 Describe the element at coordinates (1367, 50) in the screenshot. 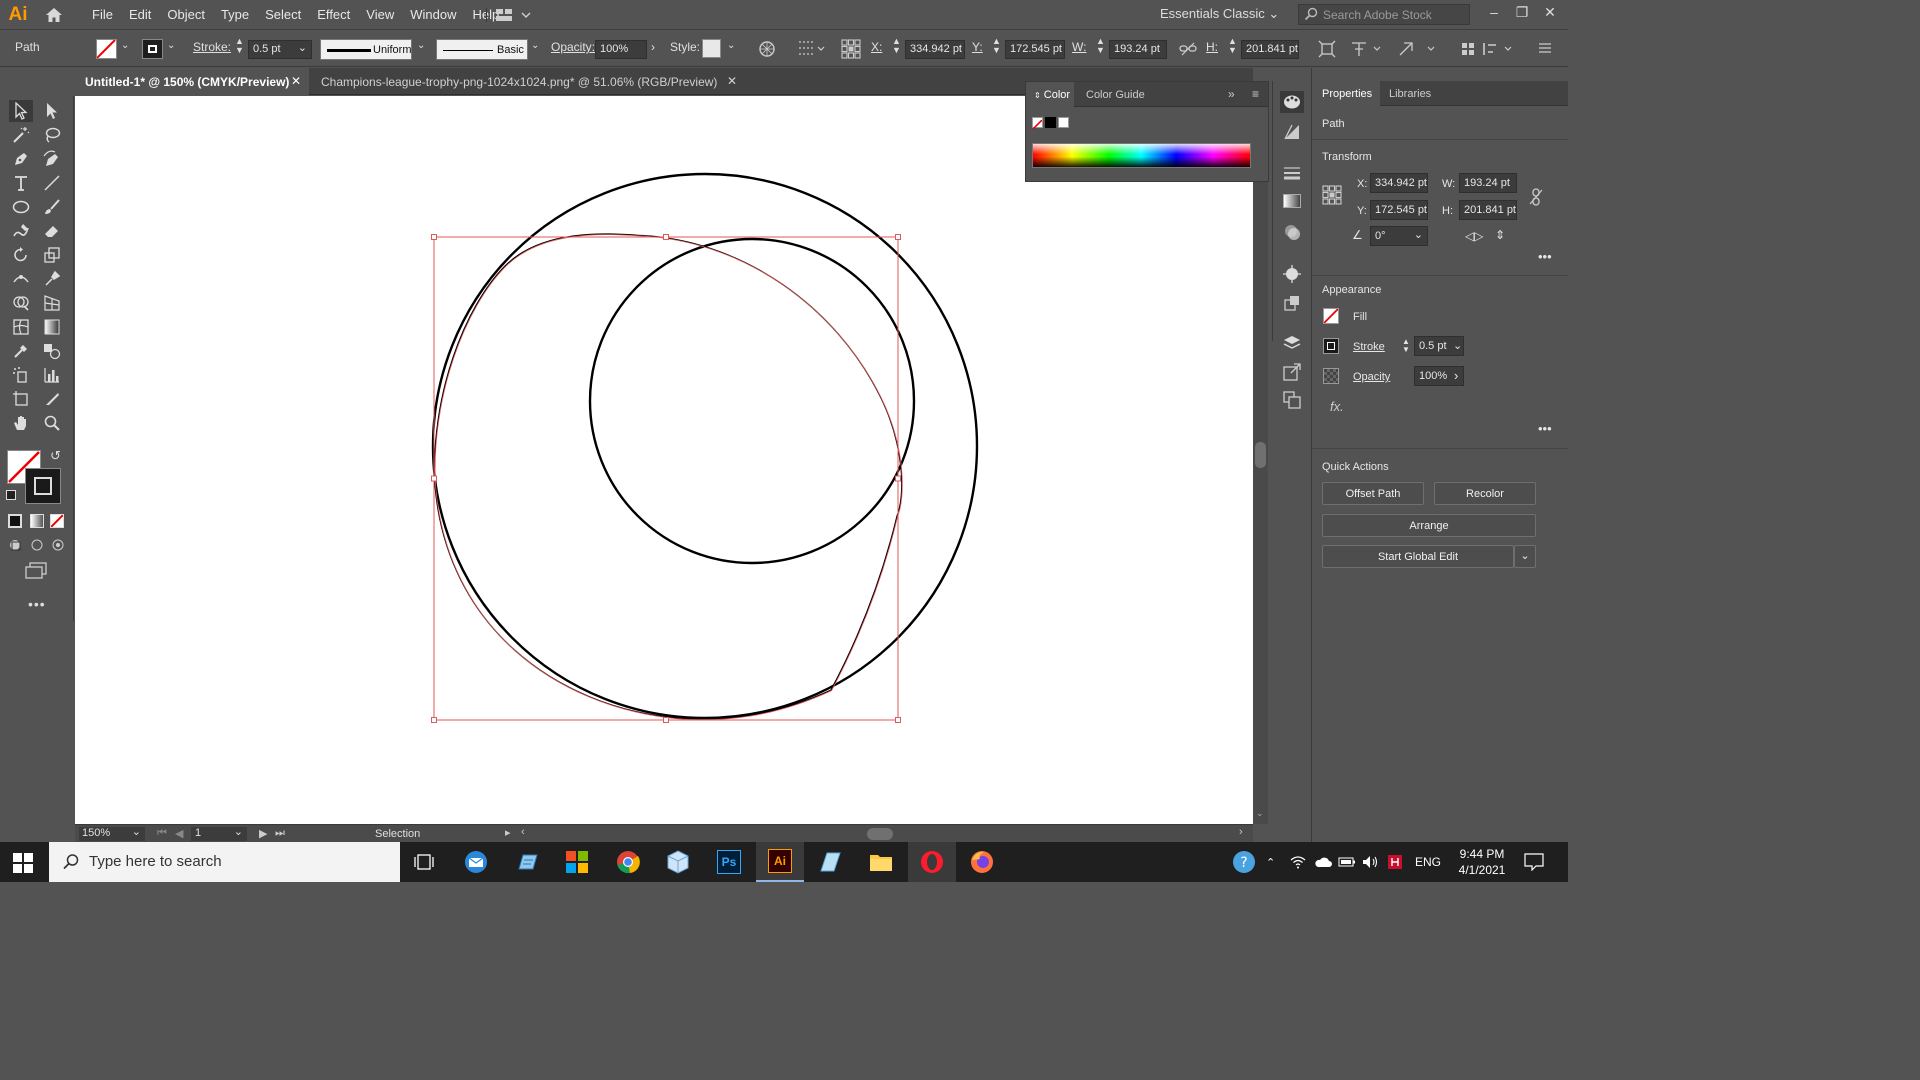

I see `distribute-icon` at that location.